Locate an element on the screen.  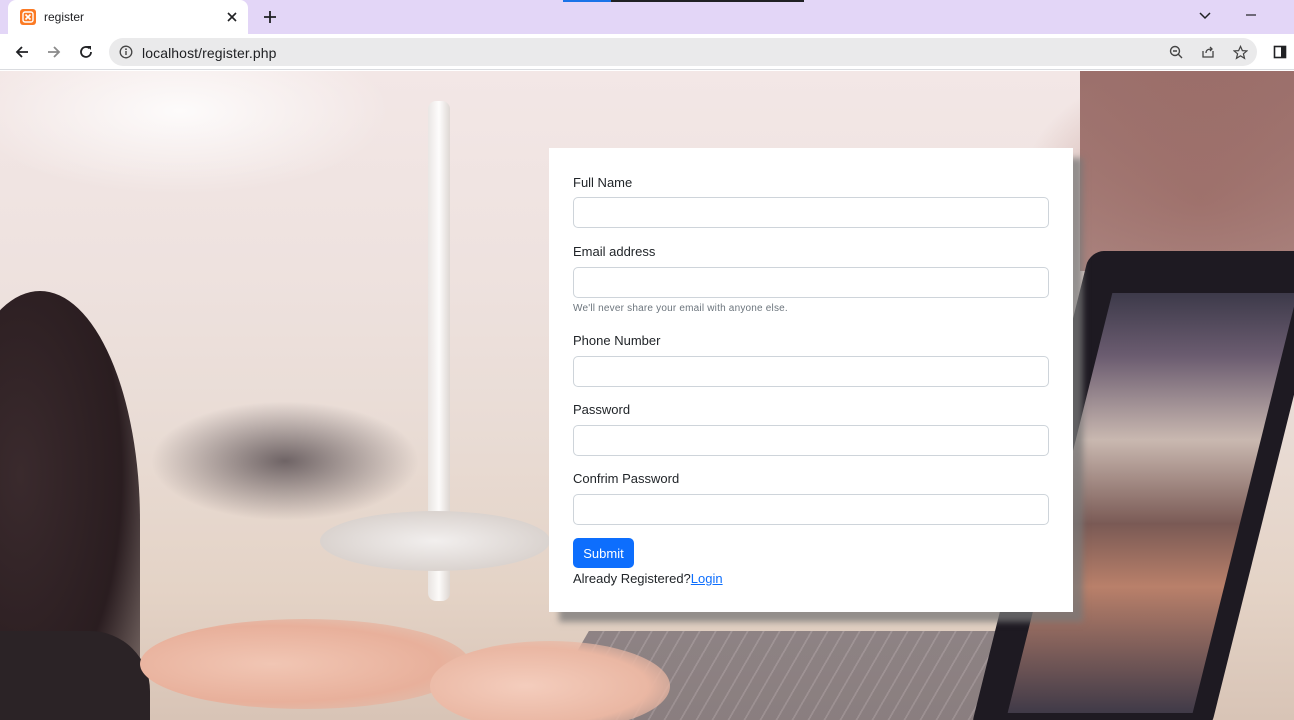
zoom-out-icon is located at coordinates (1176, 52).